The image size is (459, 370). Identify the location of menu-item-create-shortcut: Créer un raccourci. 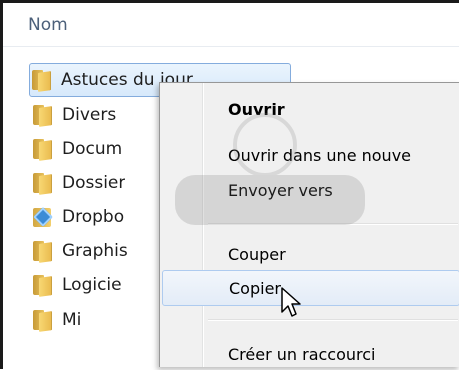
(309, 354).